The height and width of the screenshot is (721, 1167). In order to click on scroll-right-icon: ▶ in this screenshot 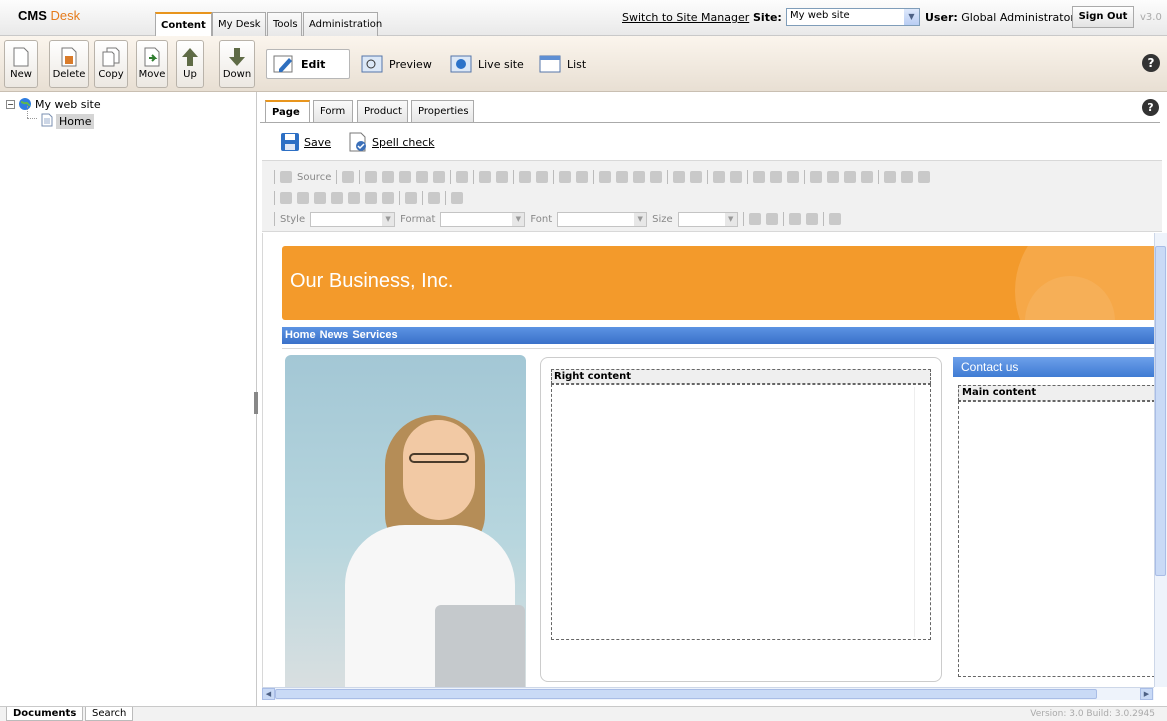, I will do `click(1146, 694)`.